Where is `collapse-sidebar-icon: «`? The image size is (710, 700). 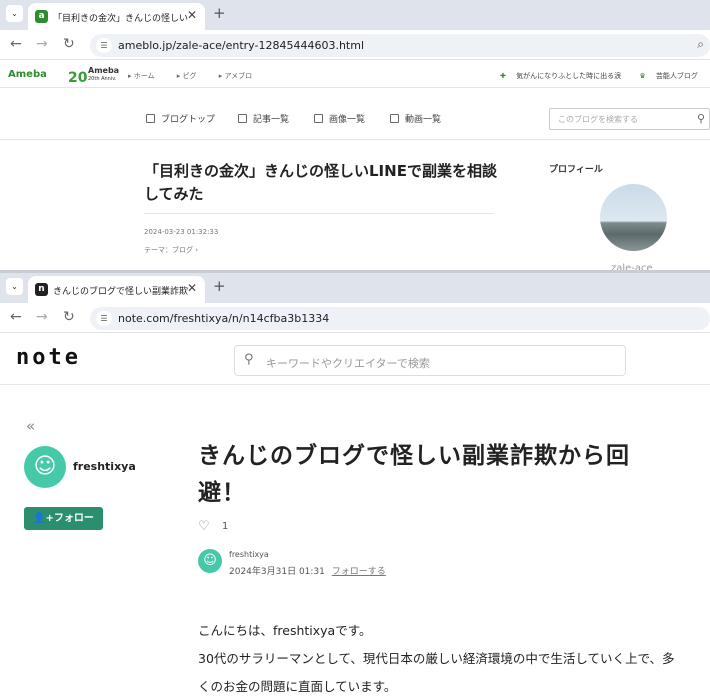
collapse-sidebar-icon: « is located at coordinates (30, 426).